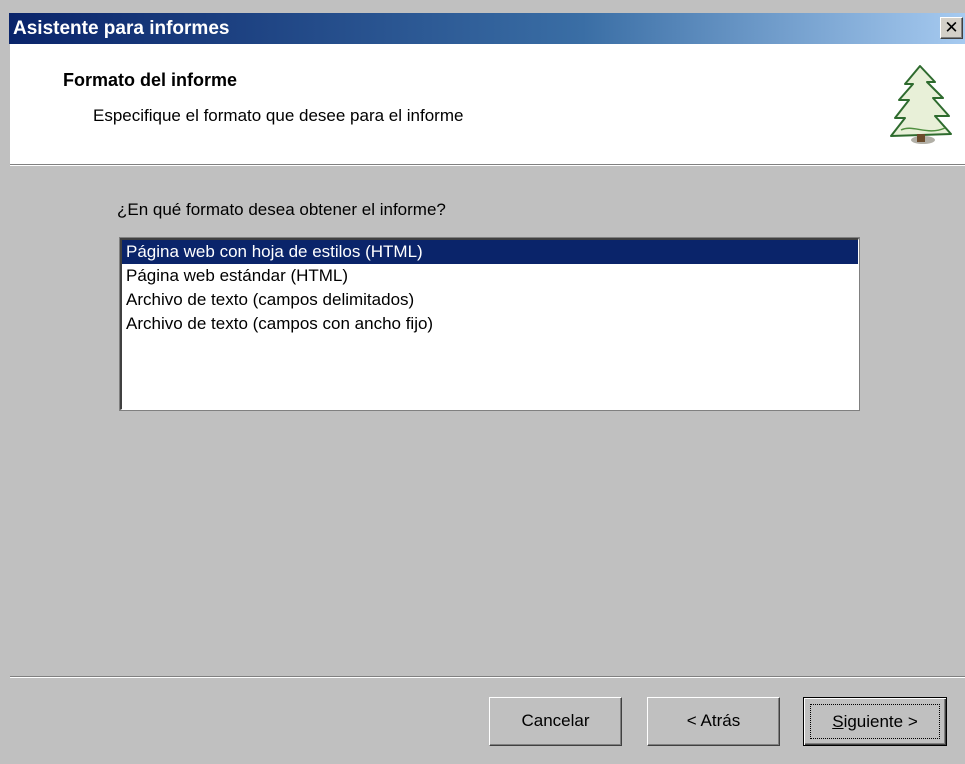  I want to click on next-button-focus-ring: Siguiente >, so click(875, 721).